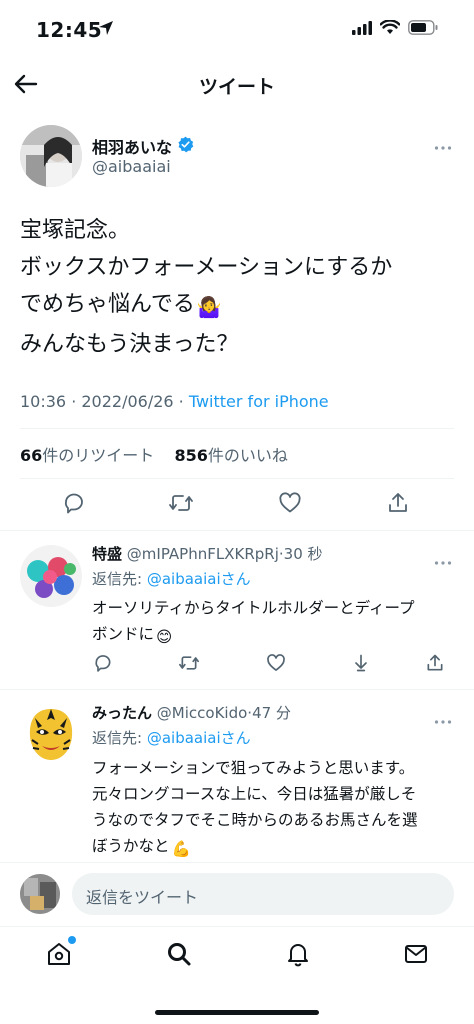  What do you see at coordinates (423, 29) in the screenshot?
I see `battery-icon` at bounding box center [423, 29].